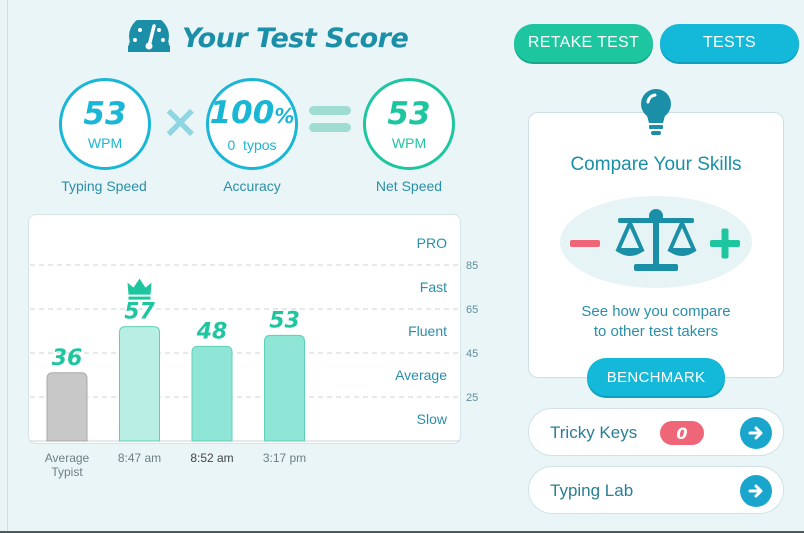  I want to click on compare-description: See how you compare to other test takers, so click(656, 322).